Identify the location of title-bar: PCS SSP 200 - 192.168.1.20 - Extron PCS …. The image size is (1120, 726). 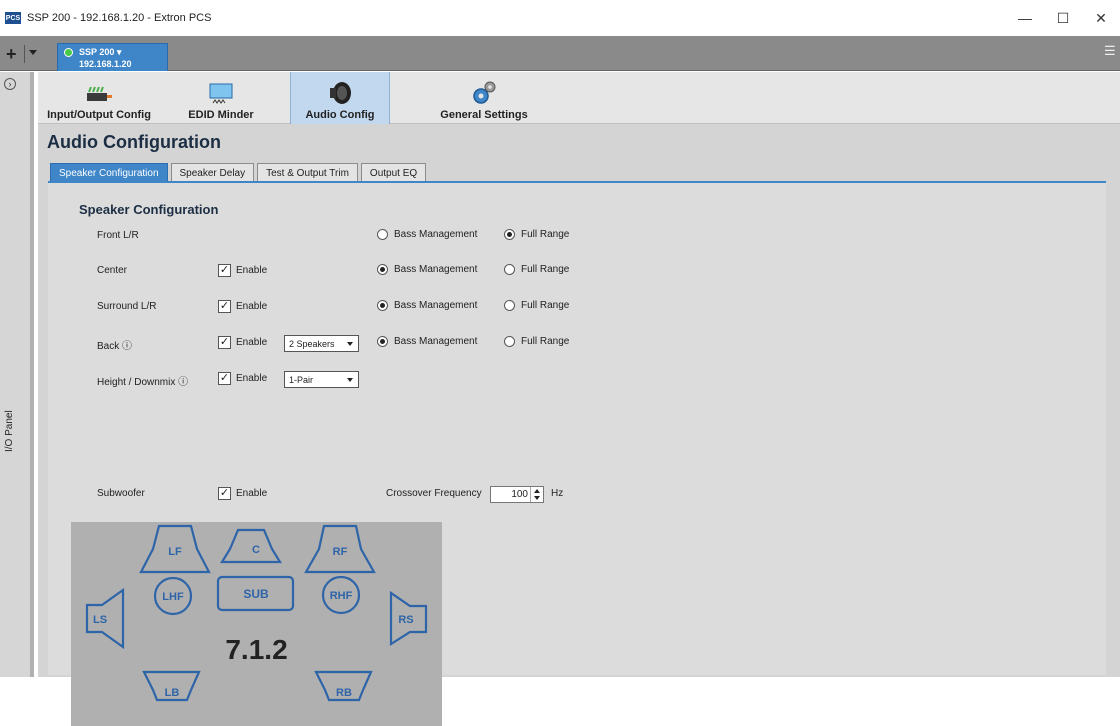
(560, 18).